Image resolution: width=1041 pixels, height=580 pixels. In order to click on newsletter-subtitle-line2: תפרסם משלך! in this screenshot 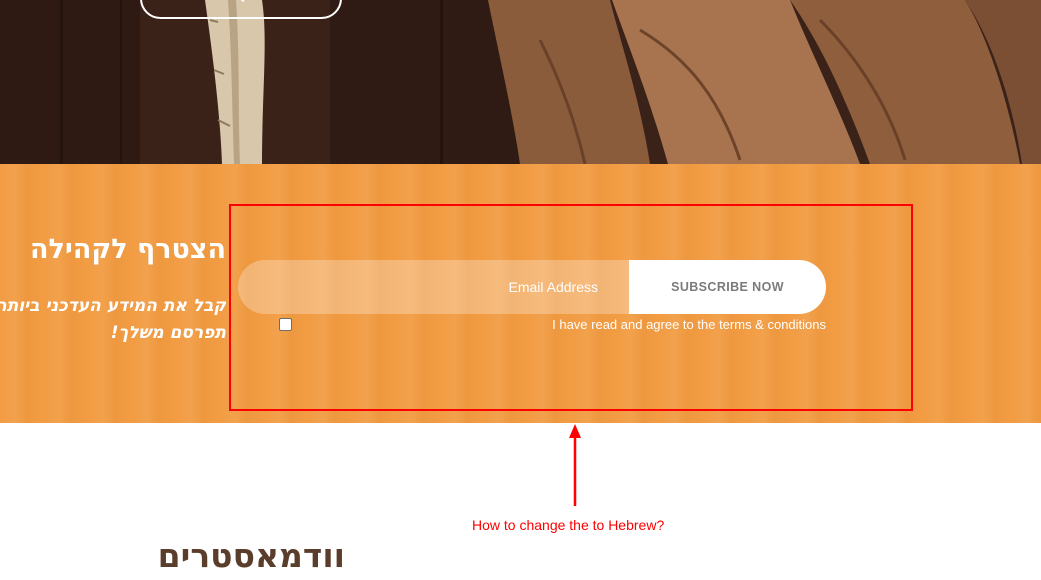, I will do `click(168, 333)`.